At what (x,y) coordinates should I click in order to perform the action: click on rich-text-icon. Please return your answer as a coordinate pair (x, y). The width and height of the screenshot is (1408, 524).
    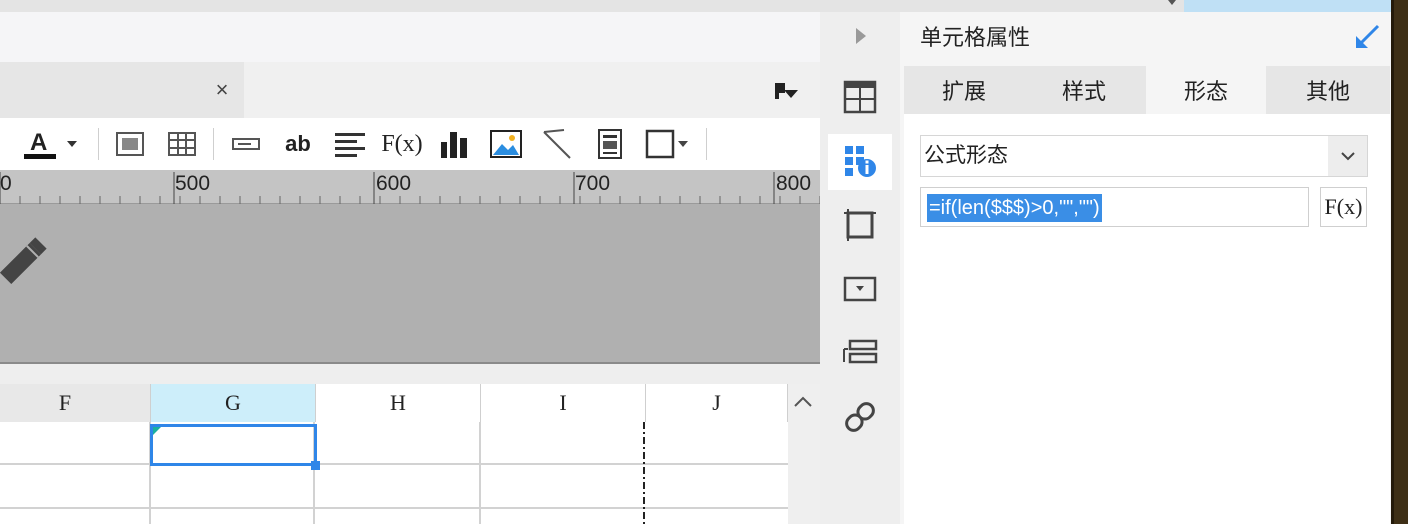
    Looking at the image, I should click on (610, 144).